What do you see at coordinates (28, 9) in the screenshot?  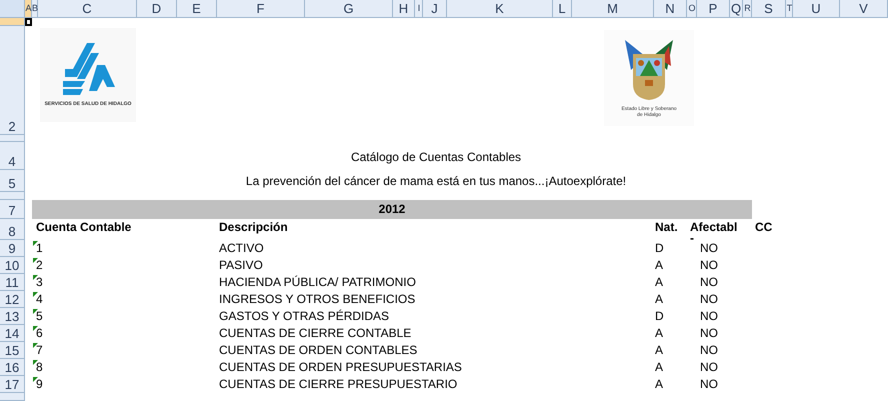 I see `column-header: A` at bounding box center [28, 9].